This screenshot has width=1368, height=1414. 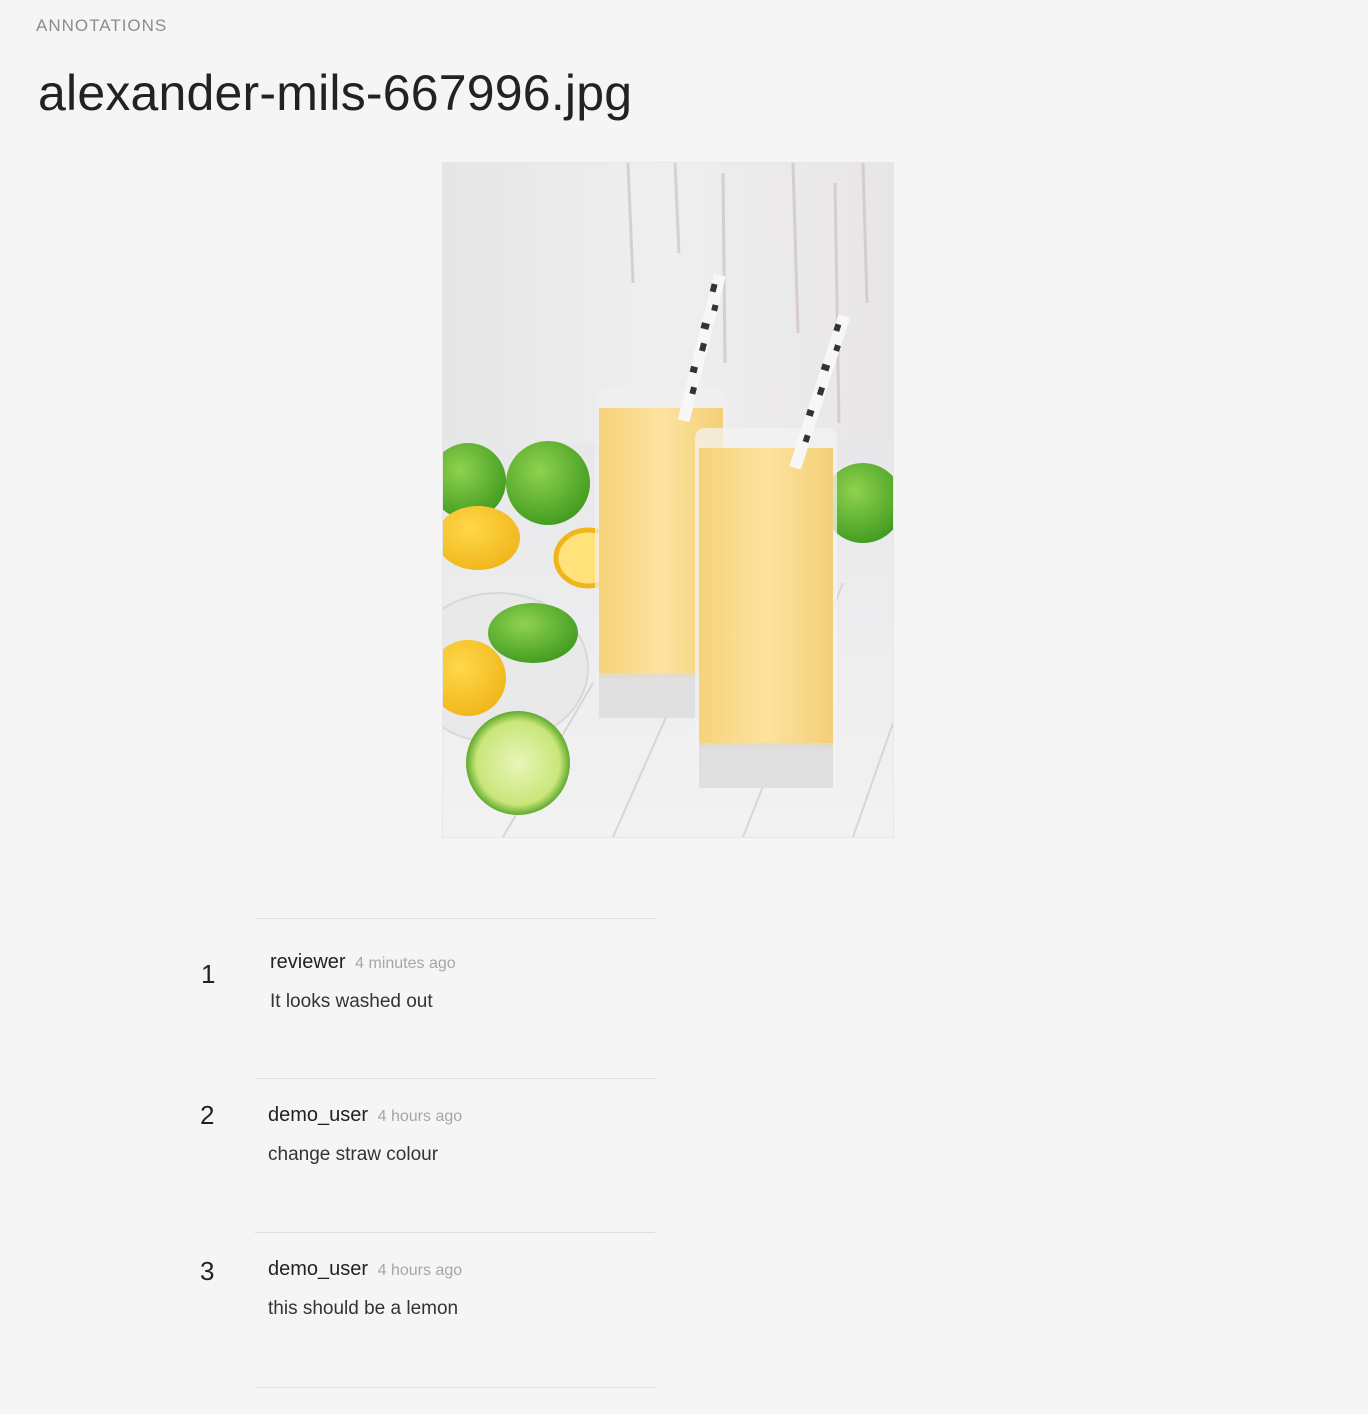 What do you see at coordinates (351, 1001) in the screenshot?
I see `annotation-text: It looks washed out` at bounding box center [351, 1001].